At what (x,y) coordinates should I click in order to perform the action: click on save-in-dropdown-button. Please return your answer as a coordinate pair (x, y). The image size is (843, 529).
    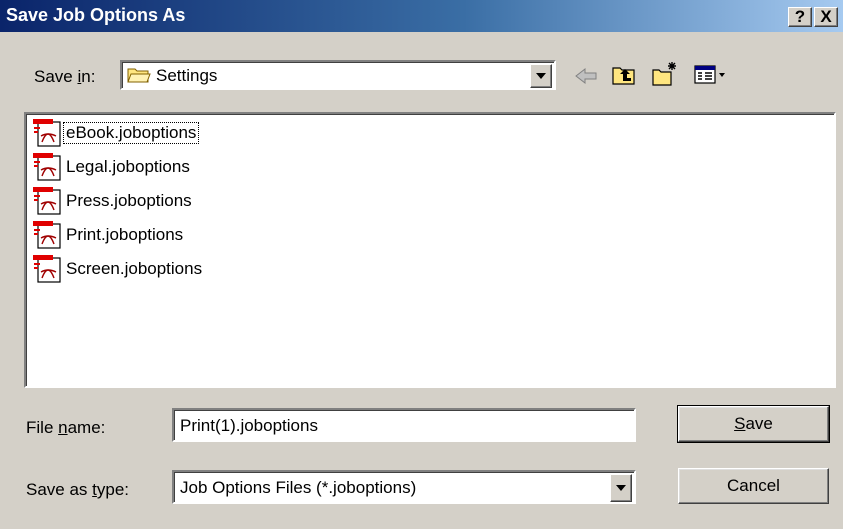
    Looking at the image, I should click on (541, 76).